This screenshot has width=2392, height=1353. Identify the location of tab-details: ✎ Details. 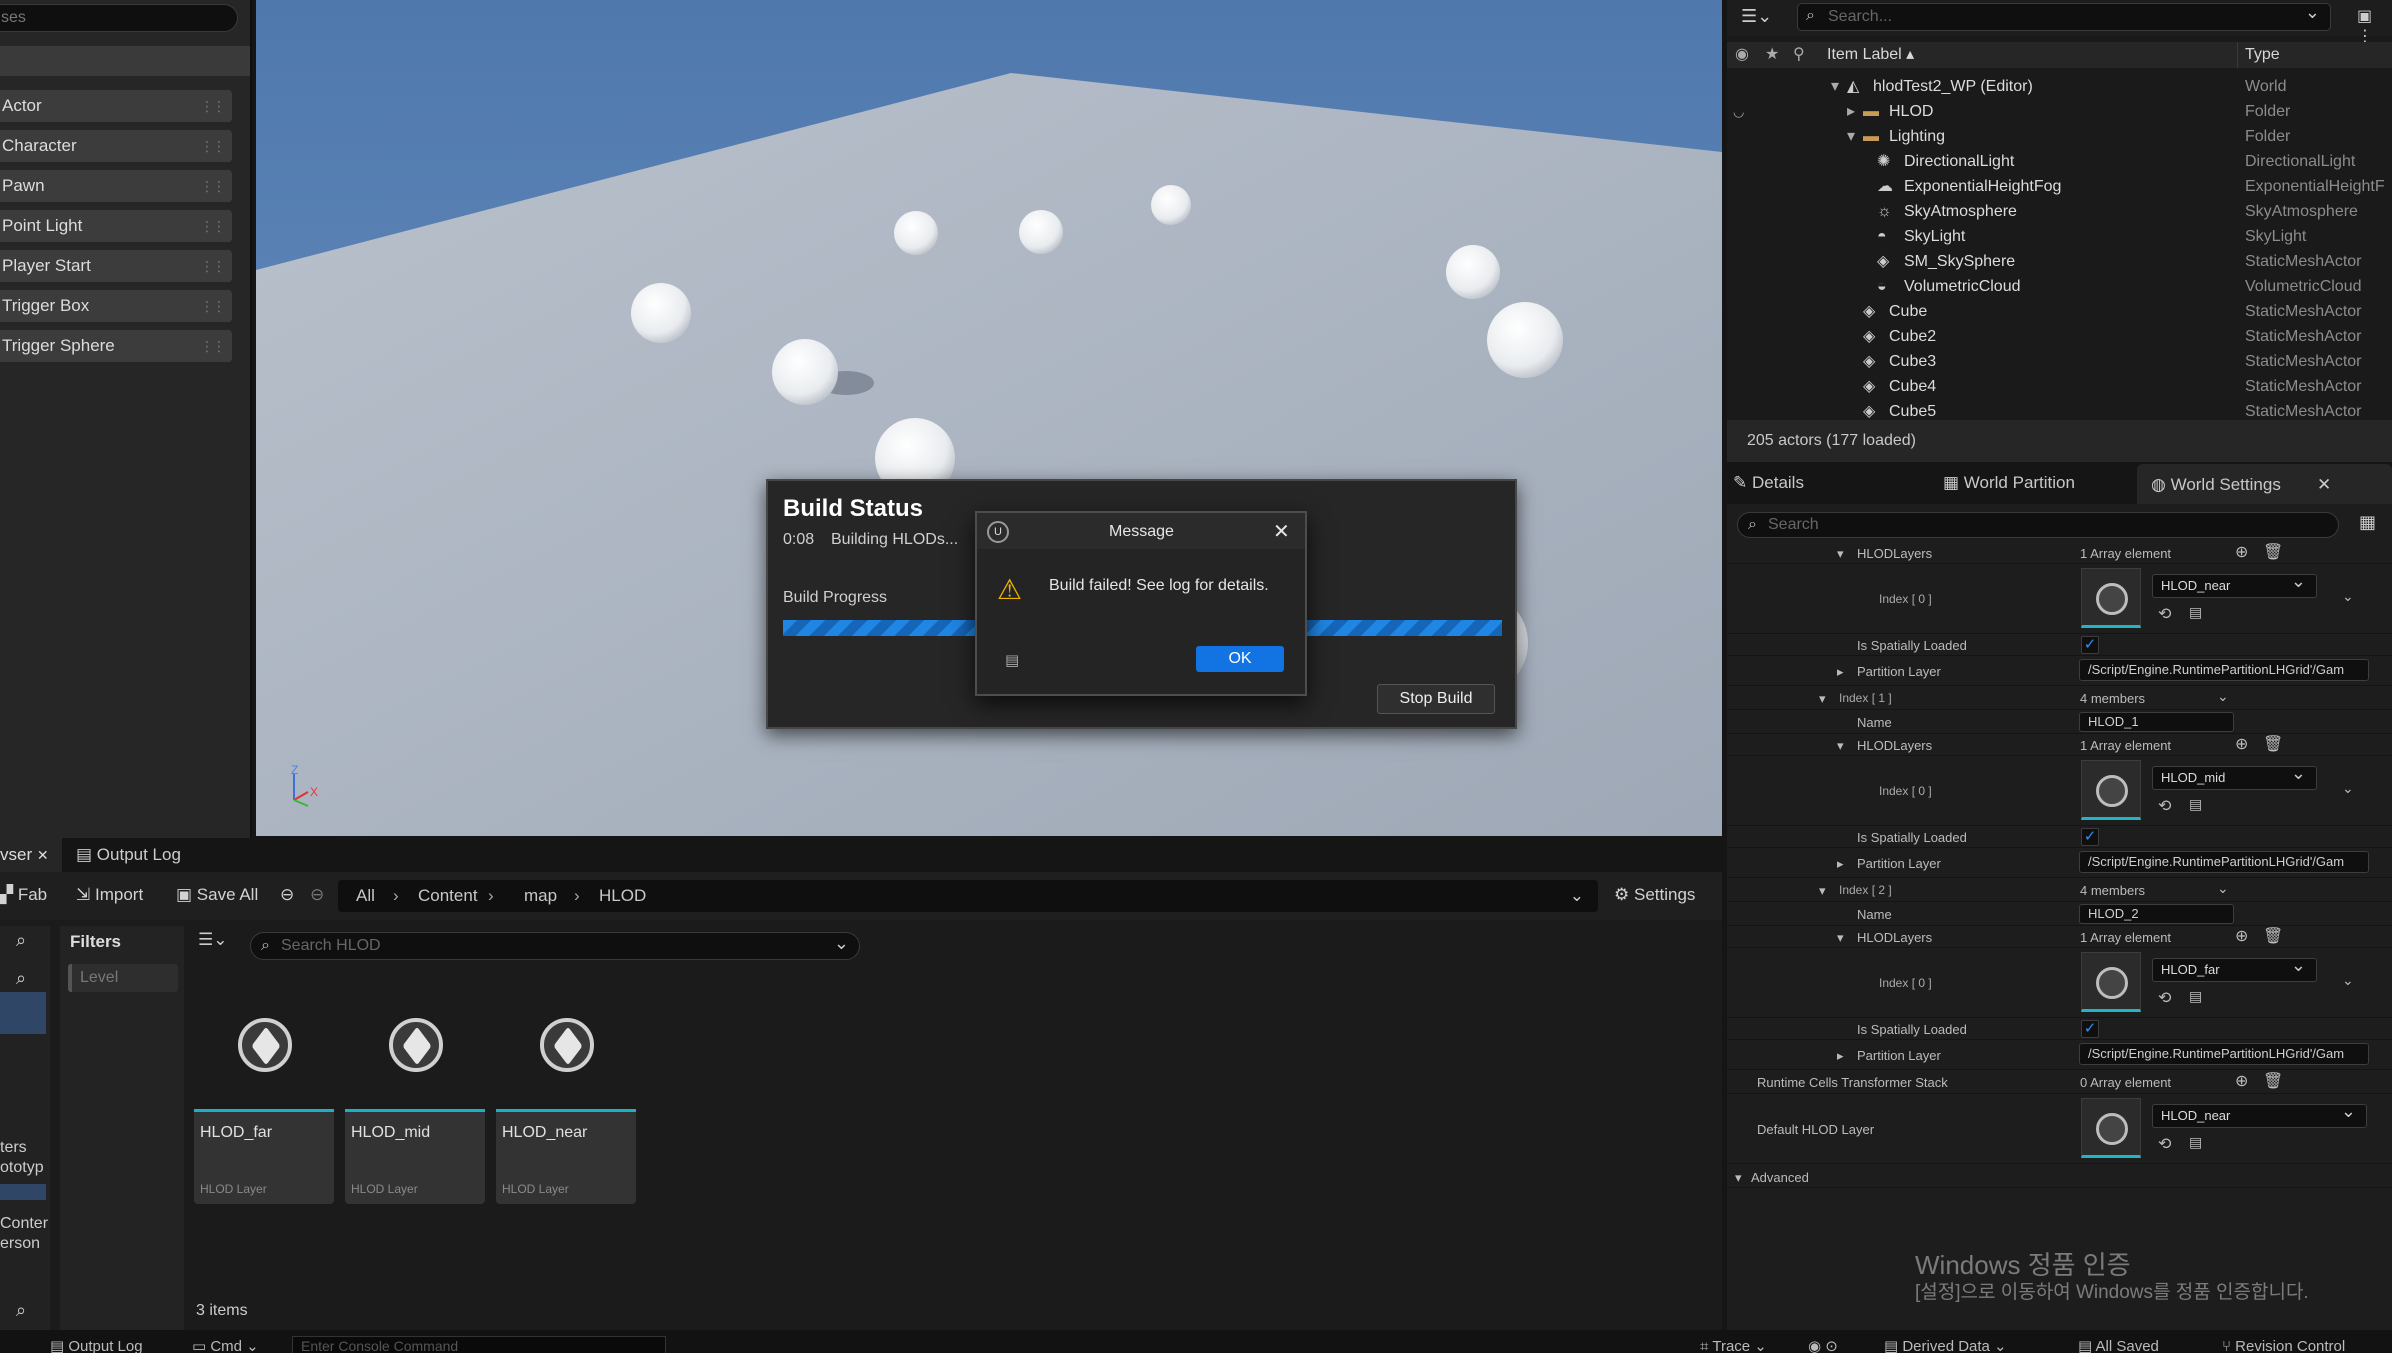
(1833, 483).